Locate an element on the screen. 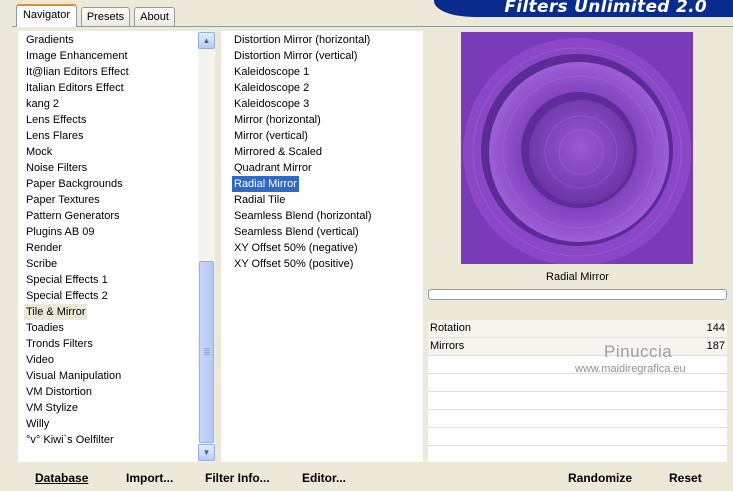 The width and height of the screenshot is (733, 491). param-label: Mirrors is located at coordinates (447, 346).